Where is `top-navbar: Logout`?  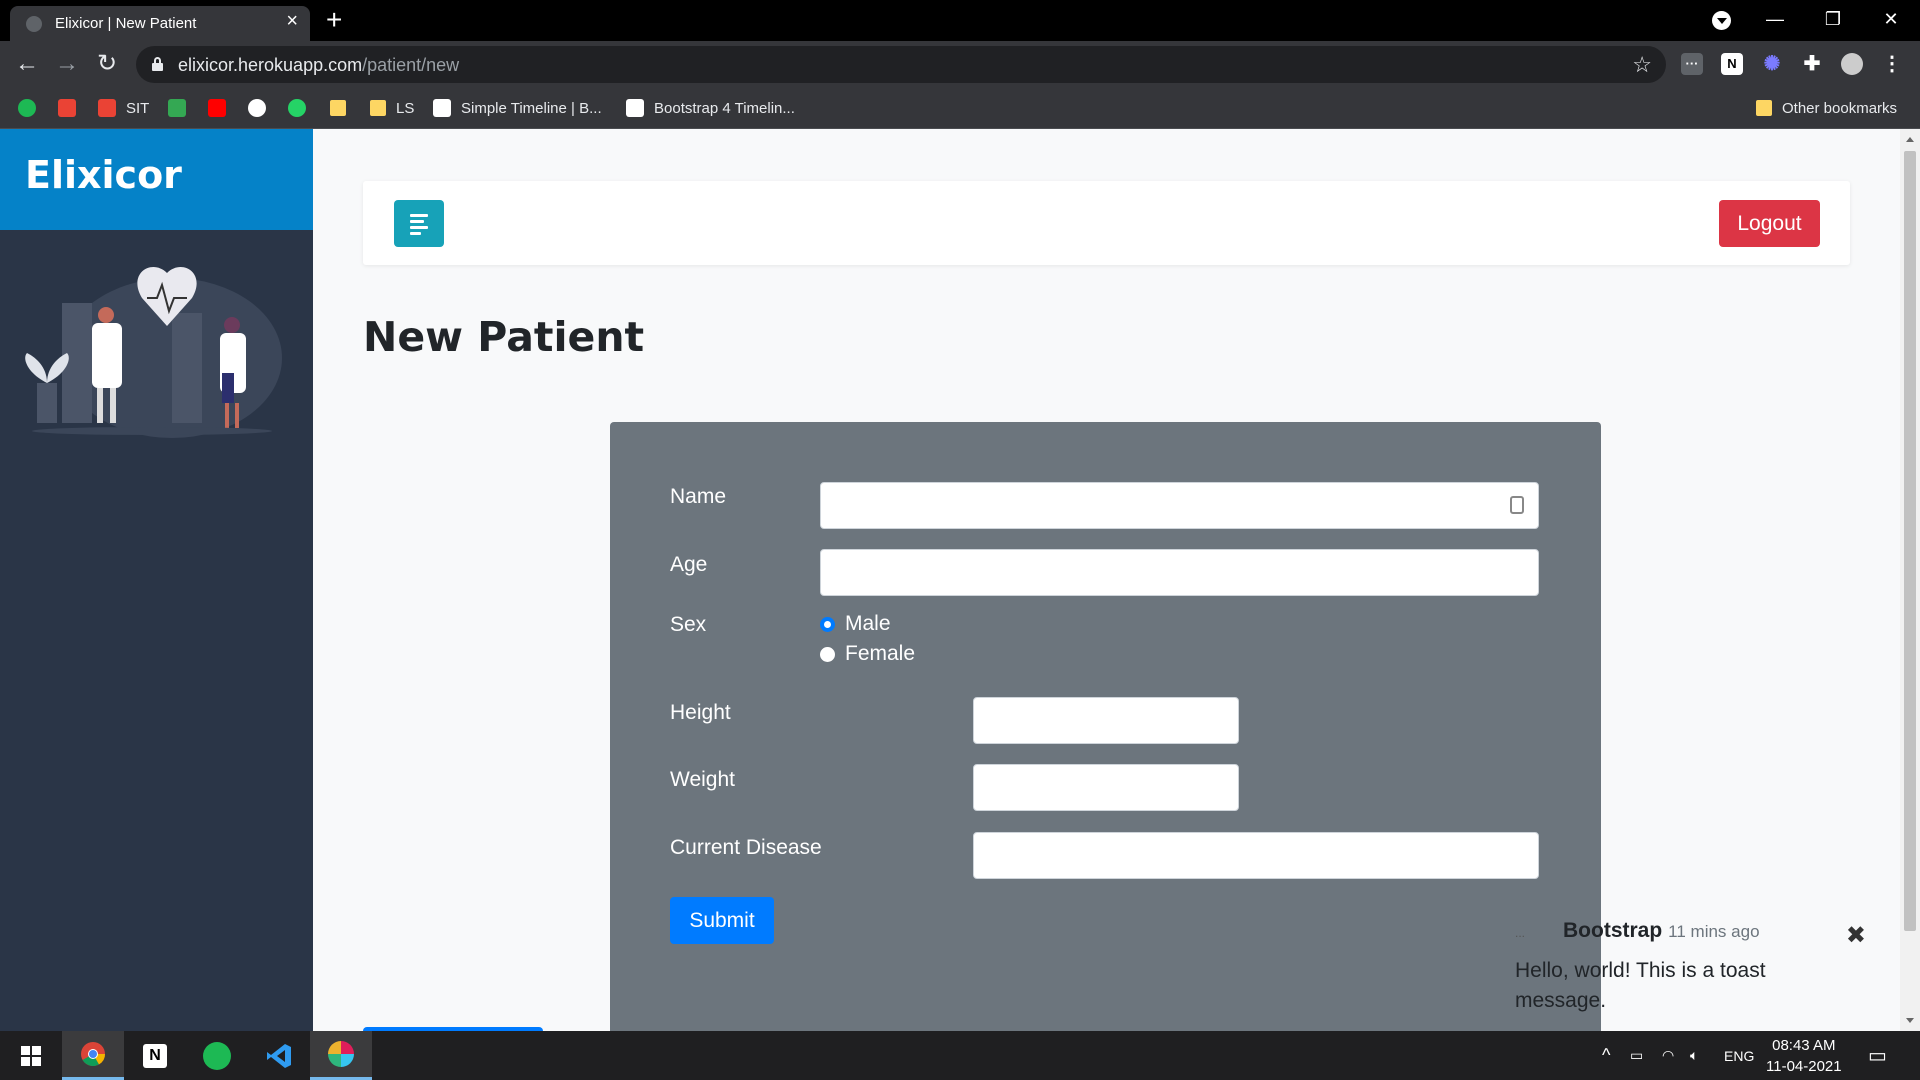 top-navbar: Logout is located at coordinates (1106, 223).